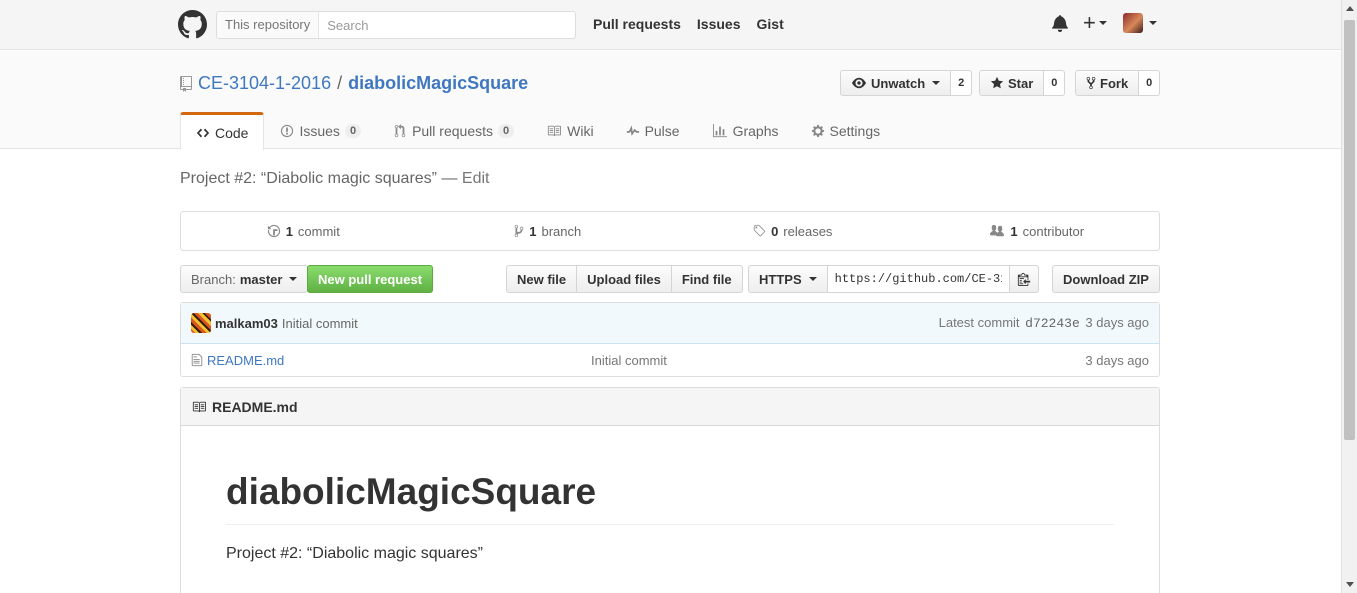 This screenshot has width=1357, height=593. I want to click on watch-group: Unwatch 2, so click(906, 83).